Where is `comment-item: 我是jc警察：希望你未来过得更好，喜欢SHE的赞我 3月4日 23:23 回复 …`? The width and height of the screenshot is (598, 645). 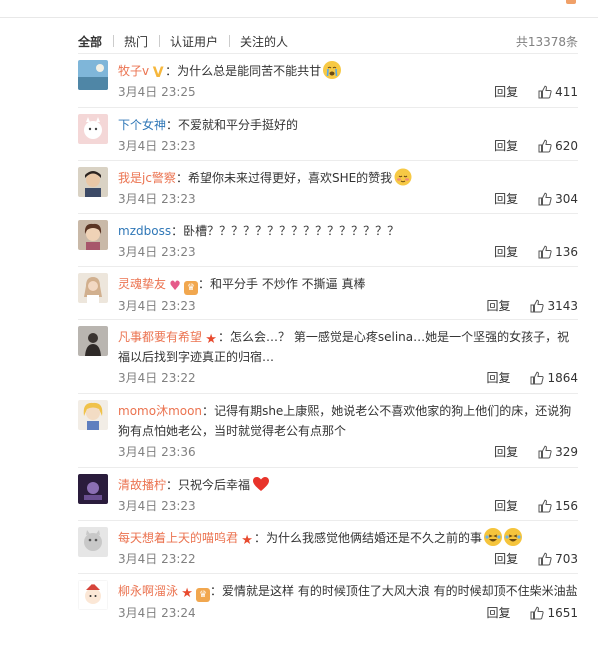
comment-item: 我是jc警察：希望你未来过得更好，喜欢SHE的赞我 3月4日 23:23 回复 … is located at coordinates (328, 186).